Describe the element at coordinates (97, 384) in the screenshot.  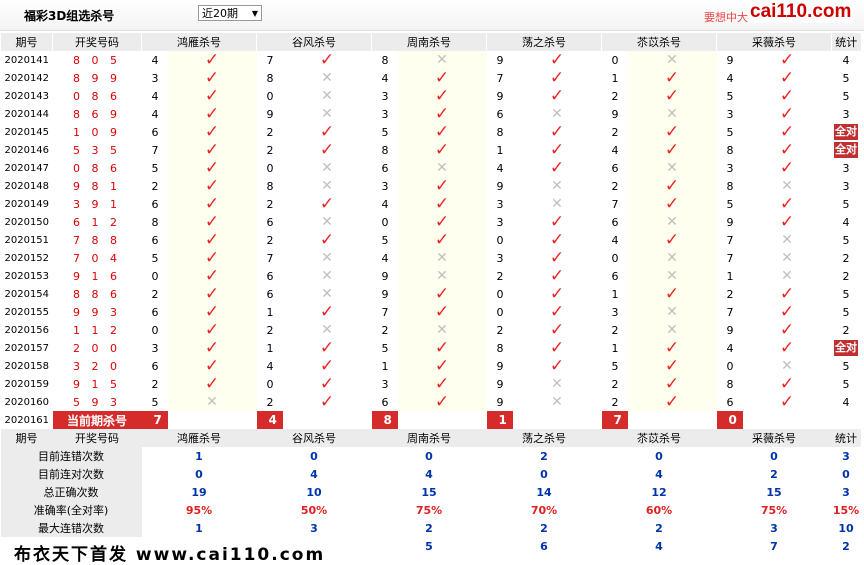
I see `draw-number-cell: 9 1 5` at that location.